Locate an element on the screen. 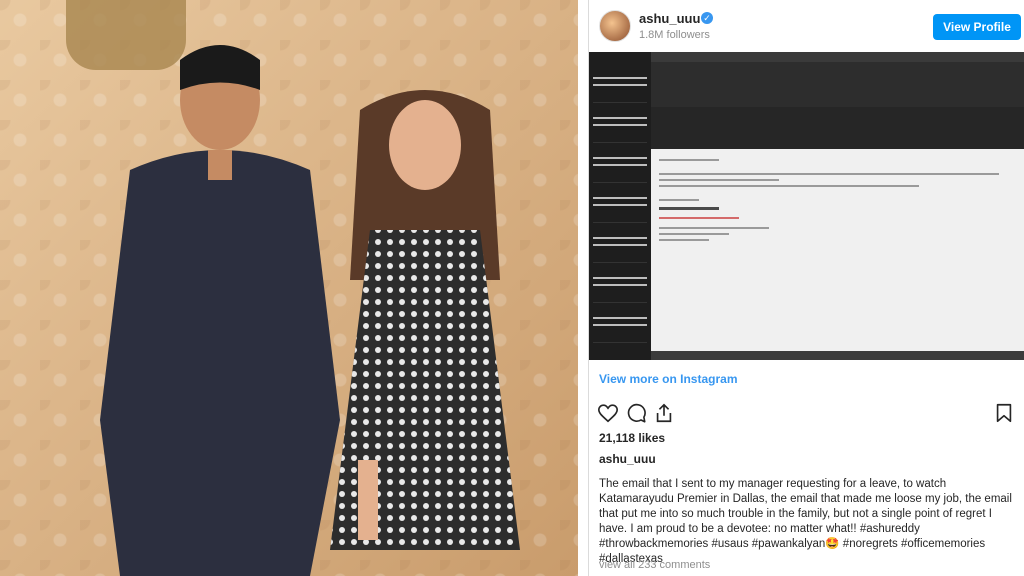 This screenshot has height=576, width=1024. heart-icon is located at coordinates (608, 413).